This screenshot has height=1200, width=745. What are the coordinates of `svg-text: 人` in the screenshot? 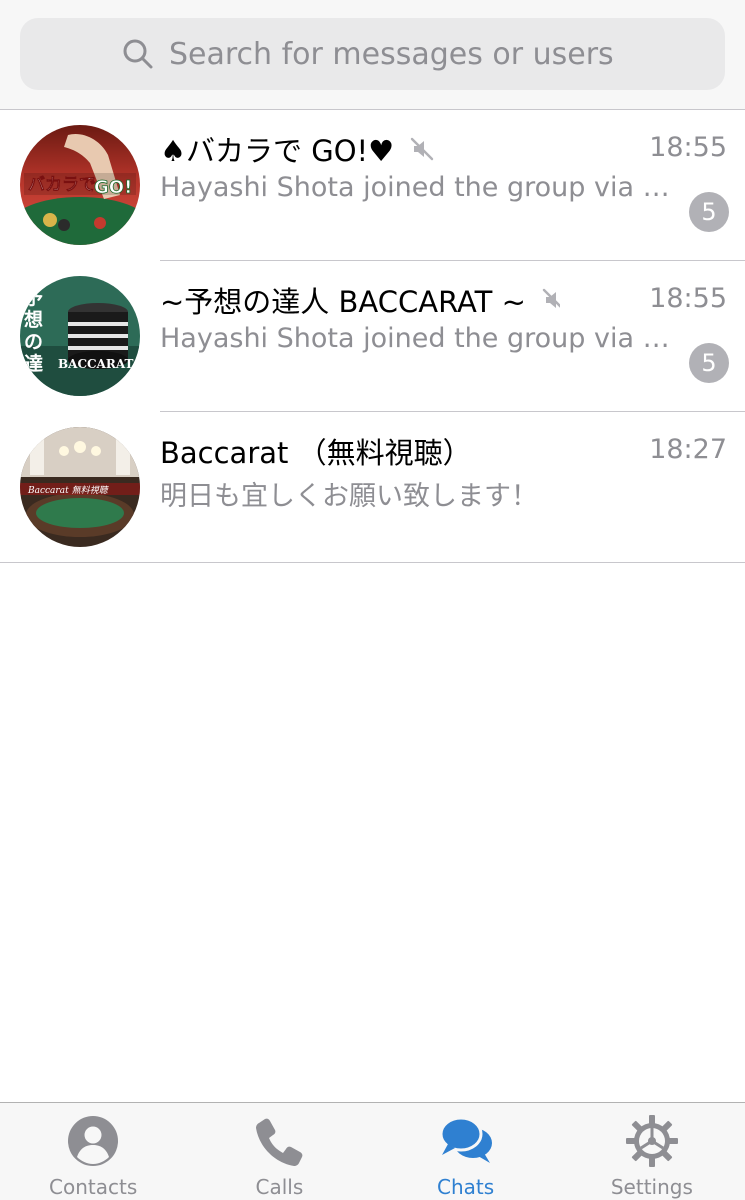 It's located at (34, 385).